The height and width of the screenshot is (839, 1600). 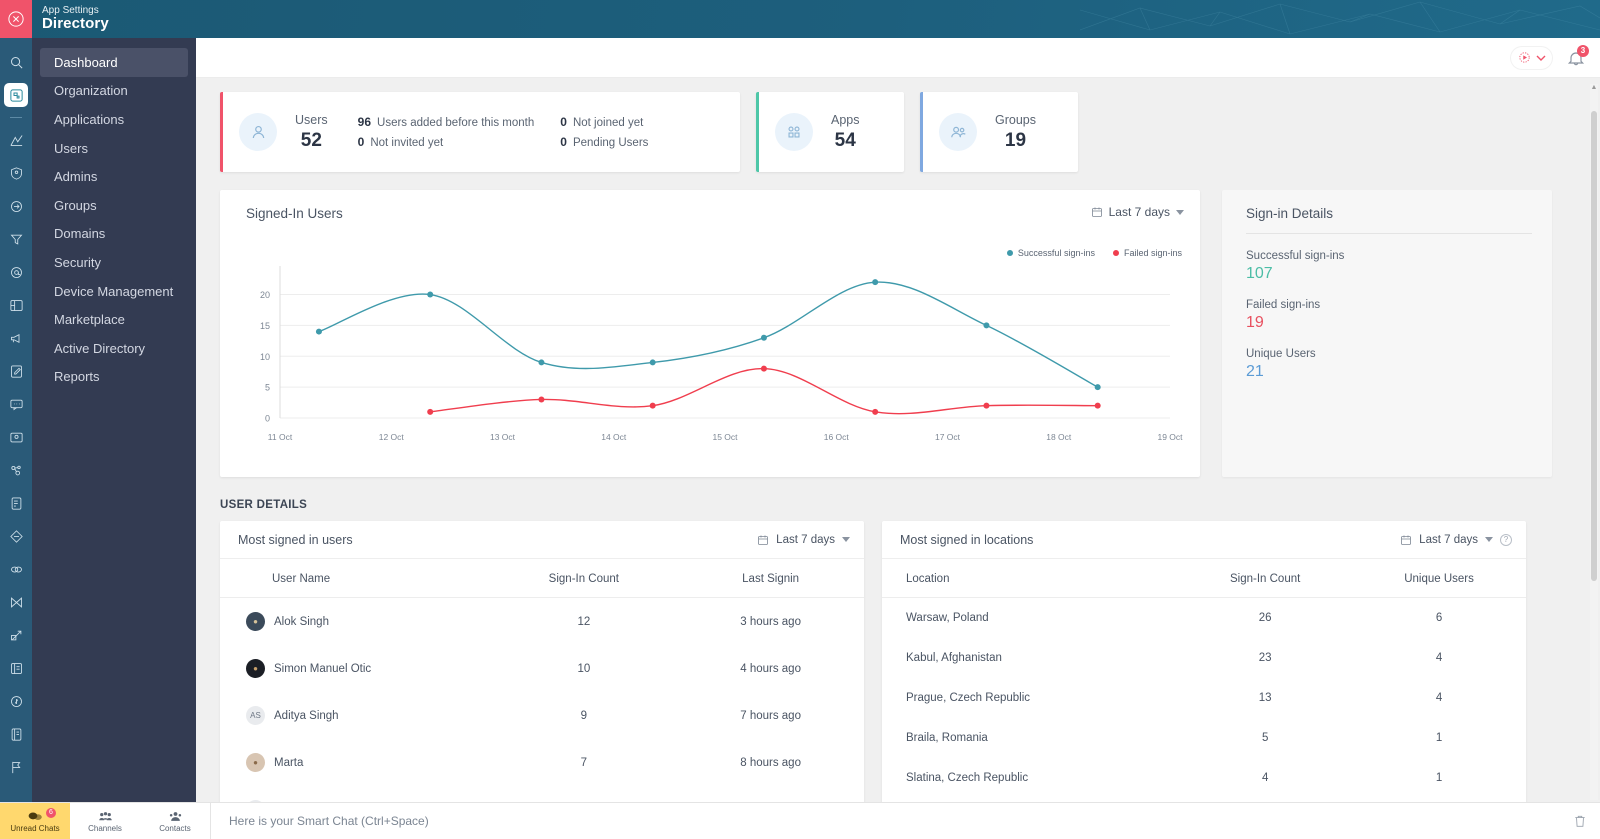 I want to click on substat-label: Not joined yet, so click(x=608, y=123).